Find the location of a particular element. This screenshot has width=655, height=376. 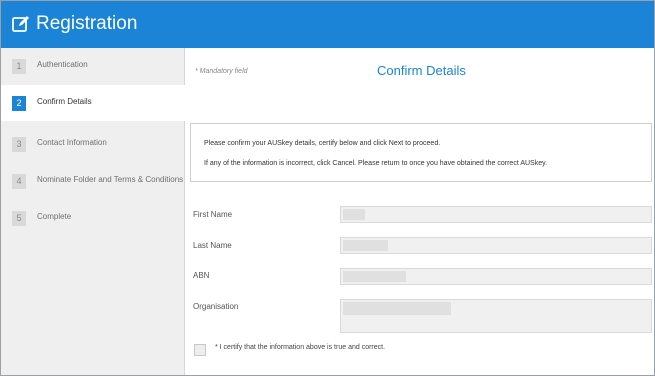

organisation-label: Organisation is located at coordinates (216, 306).